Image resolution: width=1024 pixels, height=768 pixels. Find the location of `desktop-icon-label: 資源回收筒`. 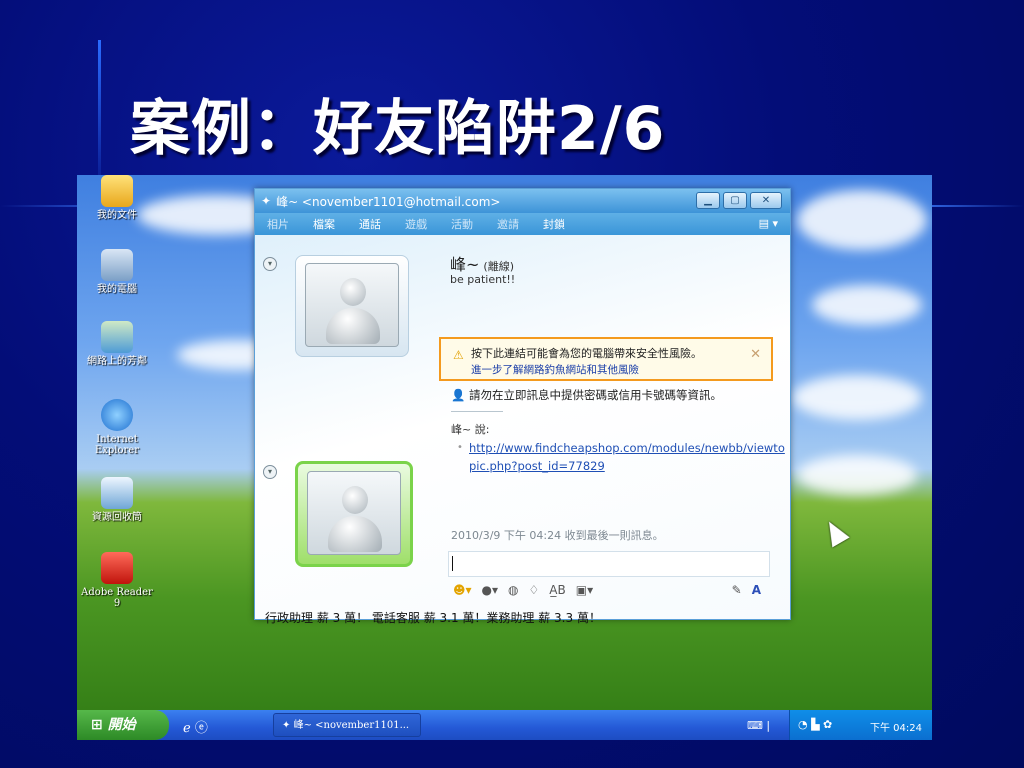

desktop-icon-label: 資源回收筒 is located at coordinates (117, 517).